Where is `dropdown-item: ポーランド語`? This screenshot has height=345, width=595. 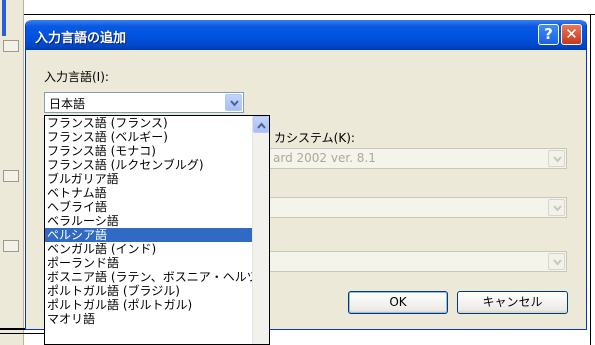 dropdown-item: ポーランド語 is located at coordinates (157, 263).